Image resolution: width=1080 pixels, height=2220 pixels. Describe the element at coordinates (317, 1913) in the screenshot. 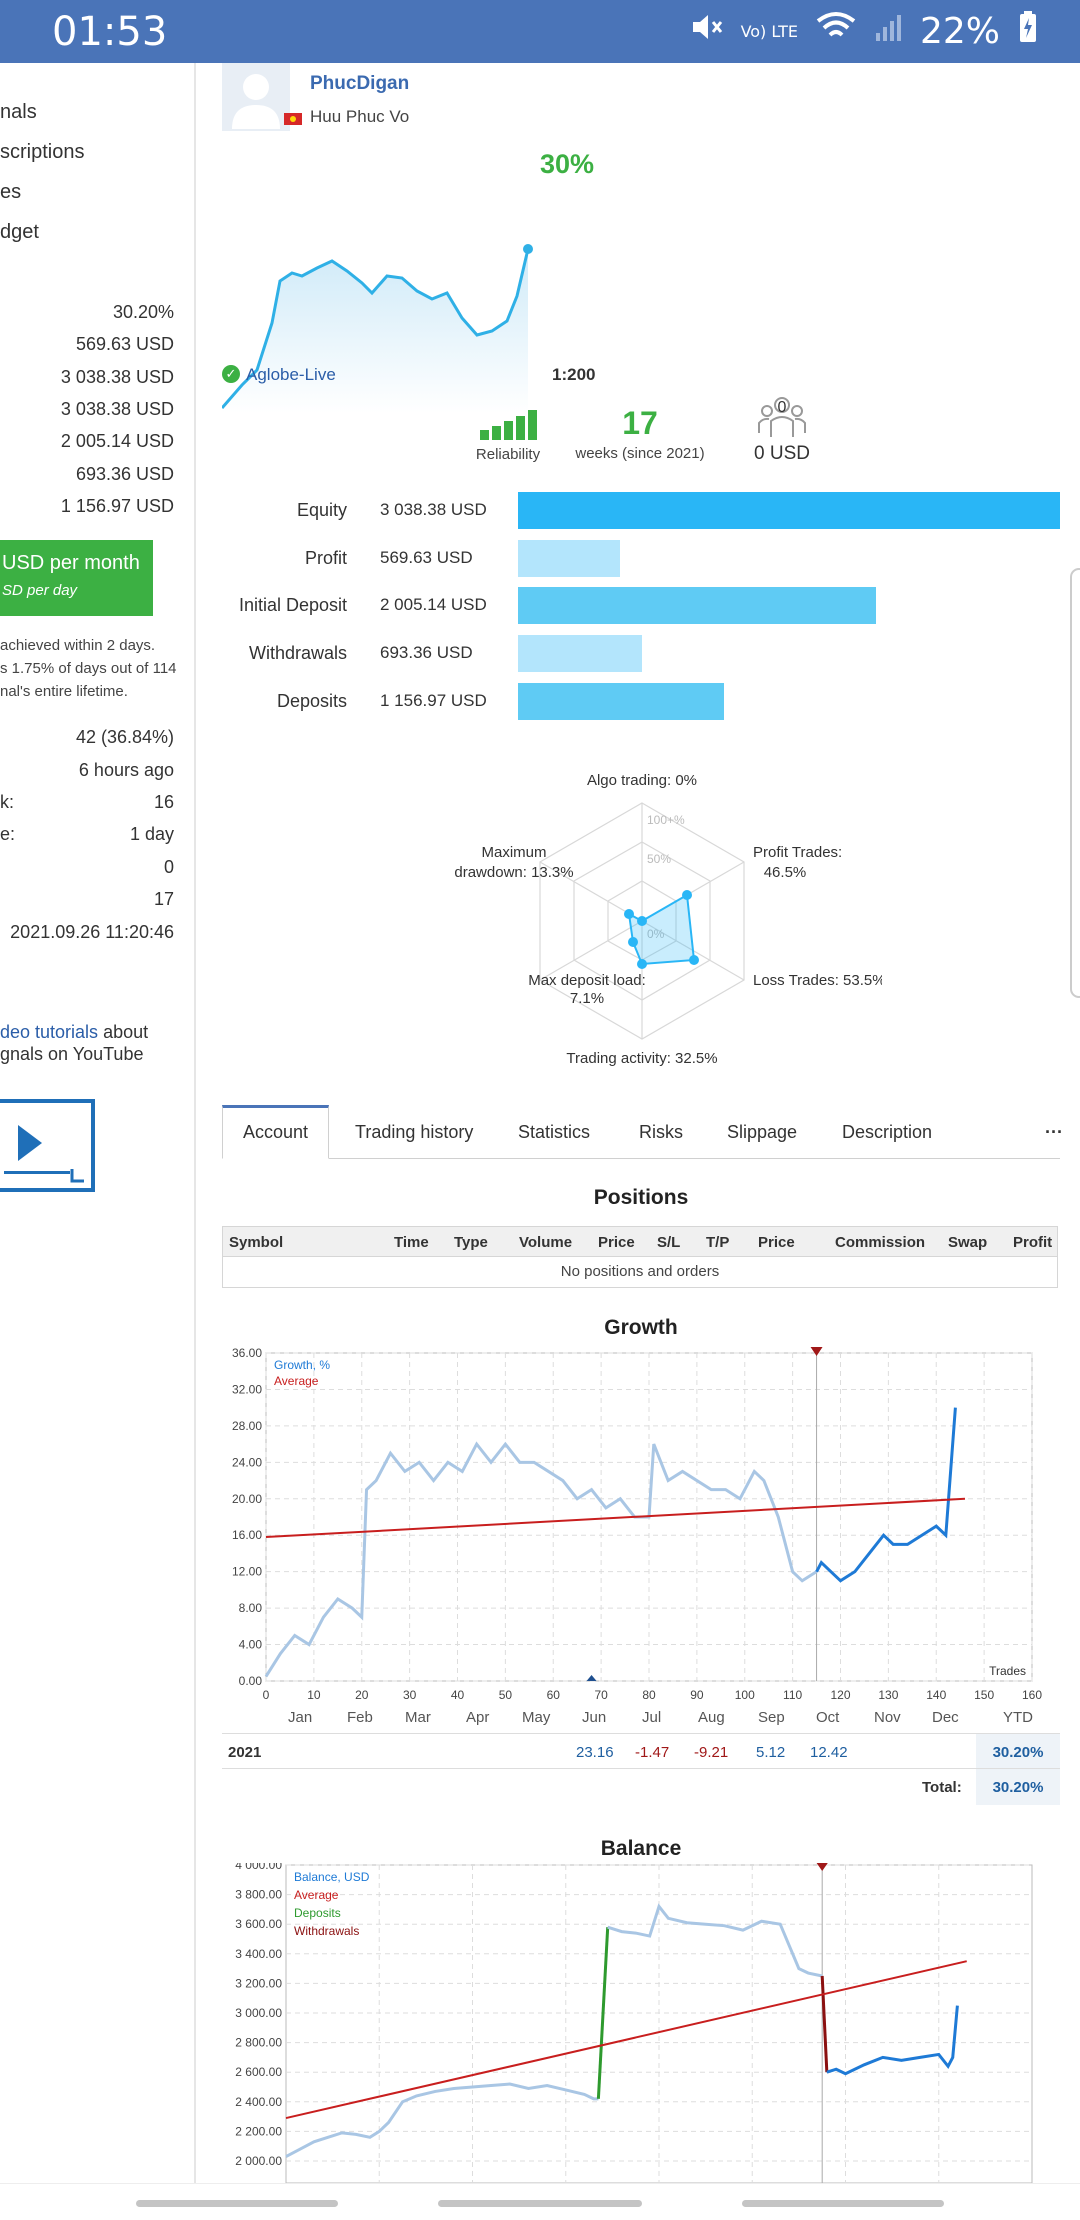

I see `balance-legend-item: Deposits` at that location.